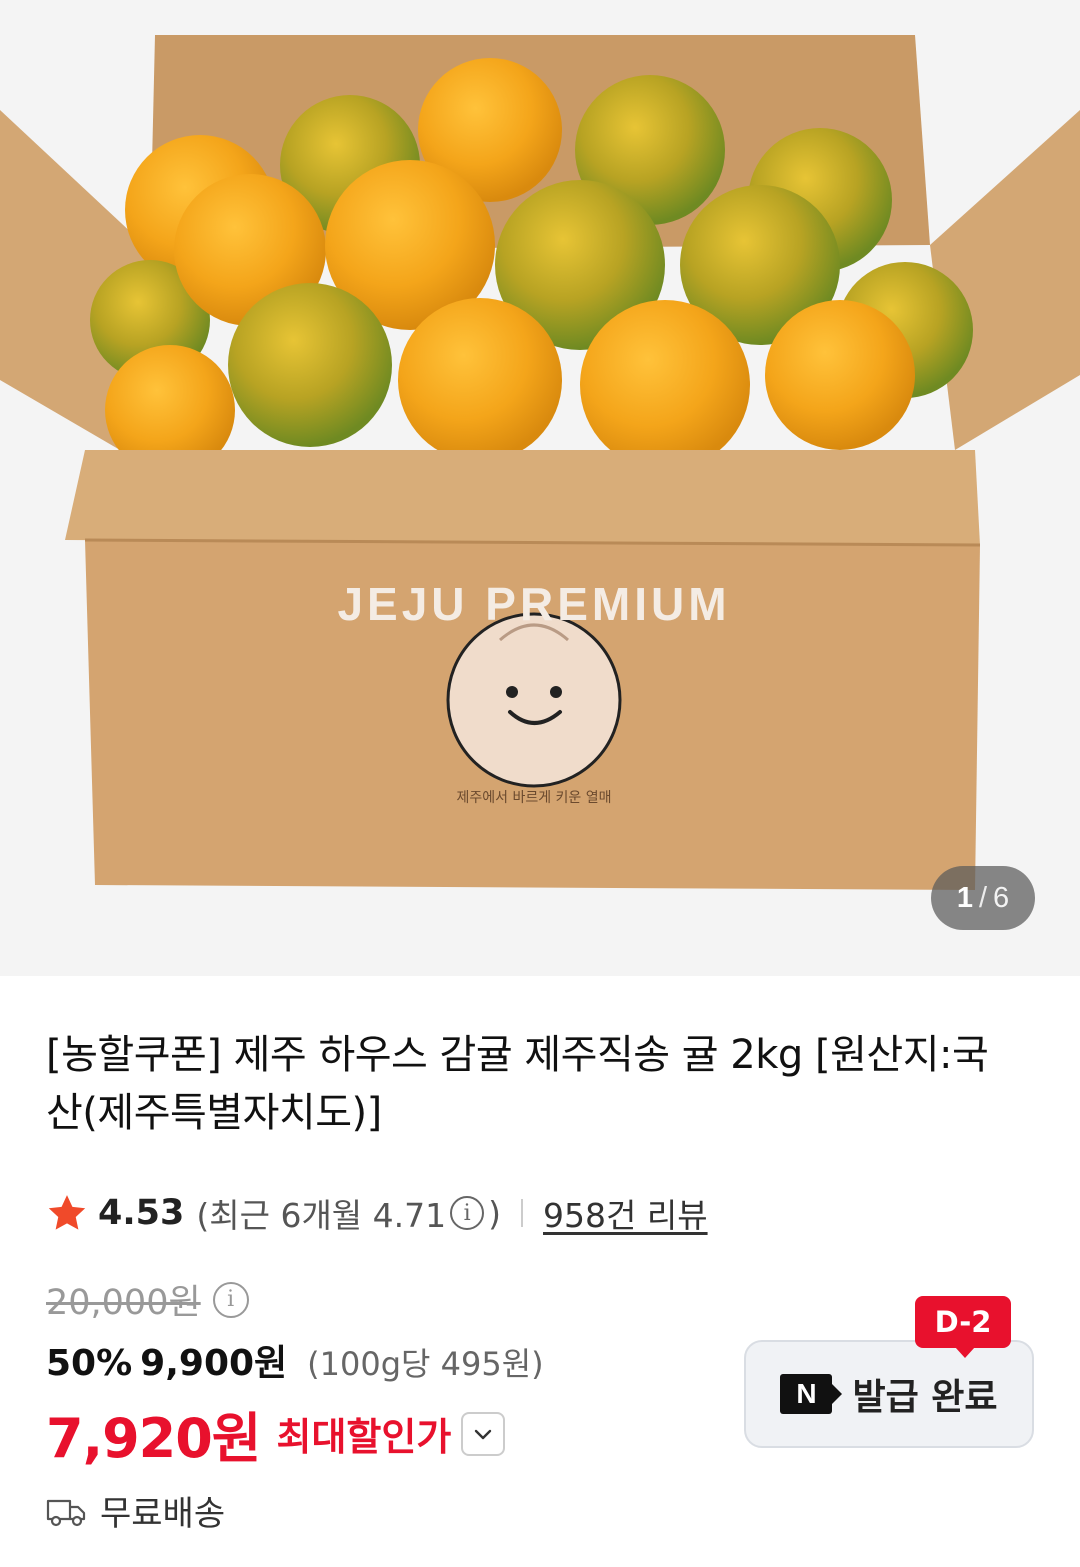 This screenshot has width=1080, height=1567. What do you see at coordinates (230, 1299) in the screenshot?
I see `price-info-icon: i` at bounding box center [230, 1299].